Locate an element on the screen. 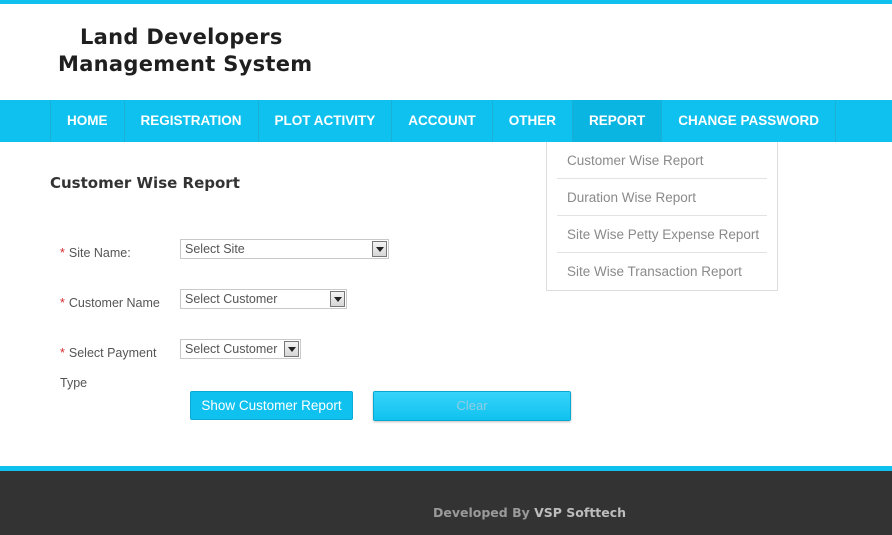  nav-item-registration: REGISTRATION is located at coordinates (192, 121).